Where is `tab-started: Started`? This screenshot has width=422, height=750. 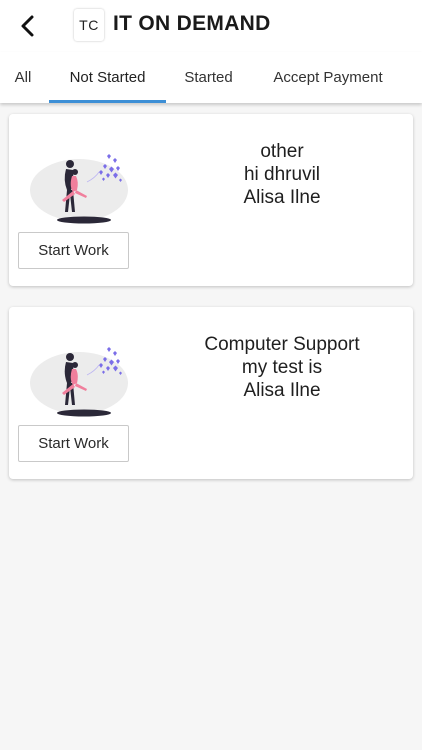 tab-started: Started is located at coordinates (208, 77).